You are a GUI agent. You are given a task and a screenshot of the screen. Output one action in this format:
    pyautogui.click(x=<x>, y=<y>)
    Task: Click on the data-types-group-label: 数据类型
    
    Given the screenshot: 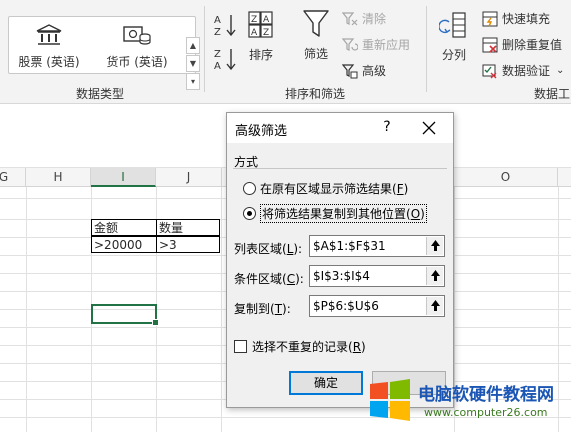 What is the action you would take?
    pyautogui.click(x=100, y=94)
    